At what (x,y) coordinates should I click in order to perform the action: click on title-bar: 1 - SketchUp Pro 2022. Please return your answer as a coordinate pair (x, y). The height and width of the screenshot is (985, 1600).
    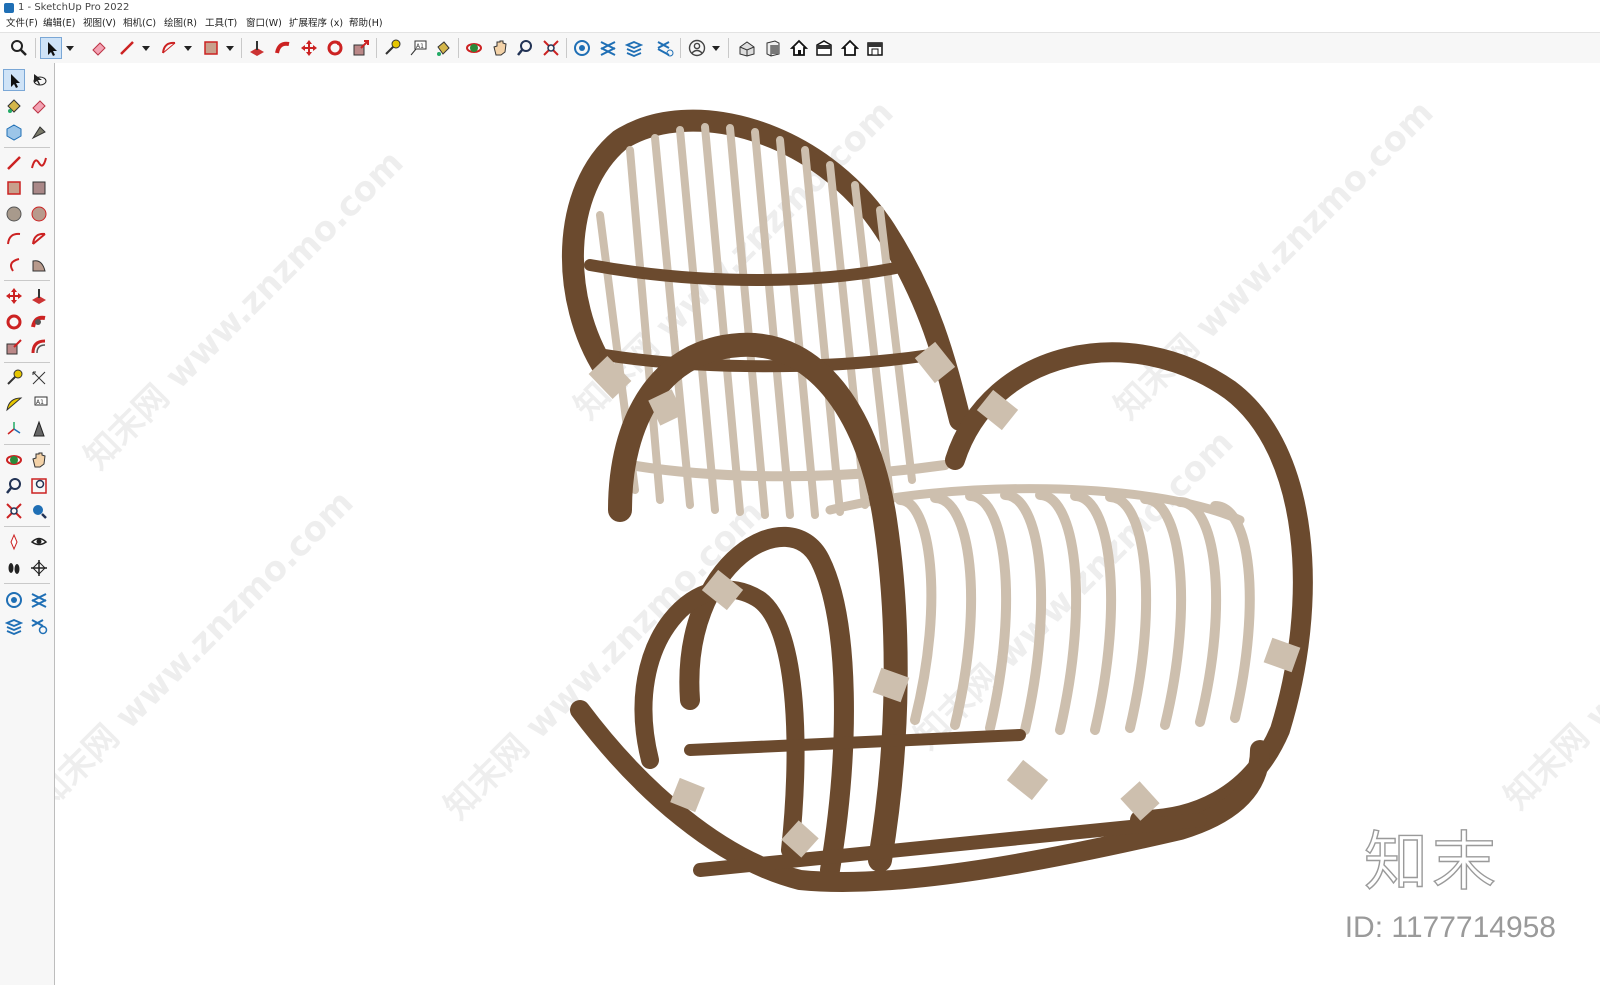
    Looking at the image, I should click on (800, 8).